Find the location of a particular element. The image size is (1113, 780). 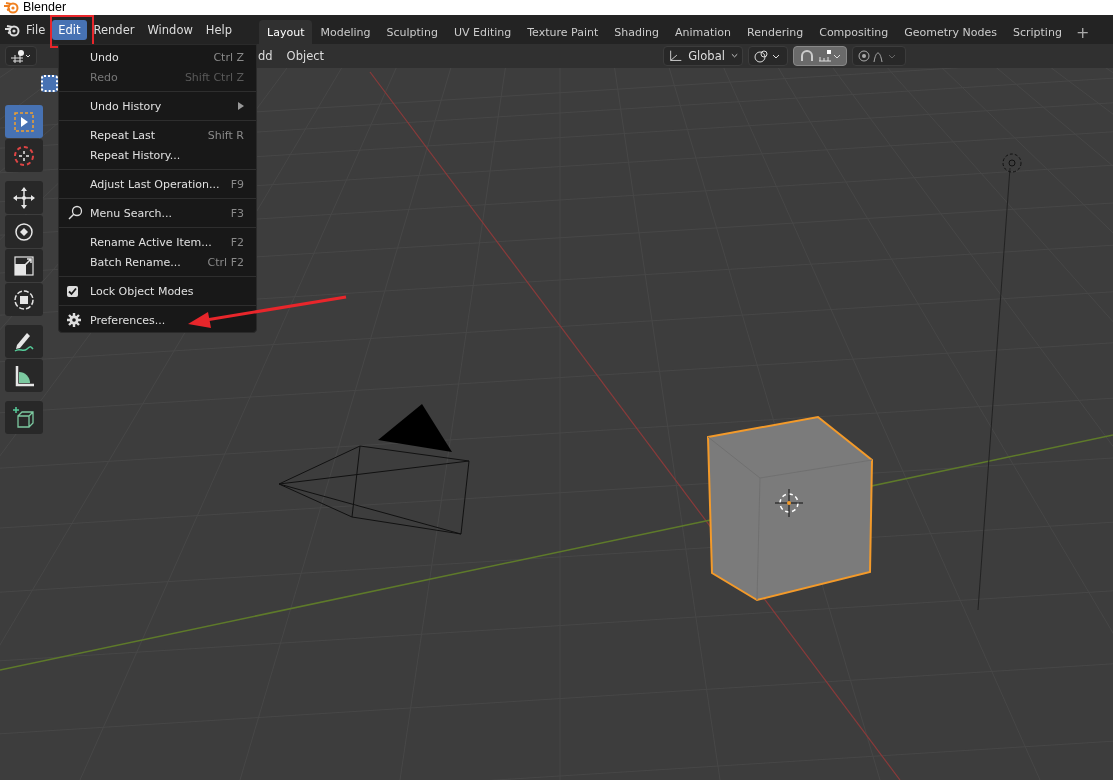

search-icon is located at coordinates (75, 213).